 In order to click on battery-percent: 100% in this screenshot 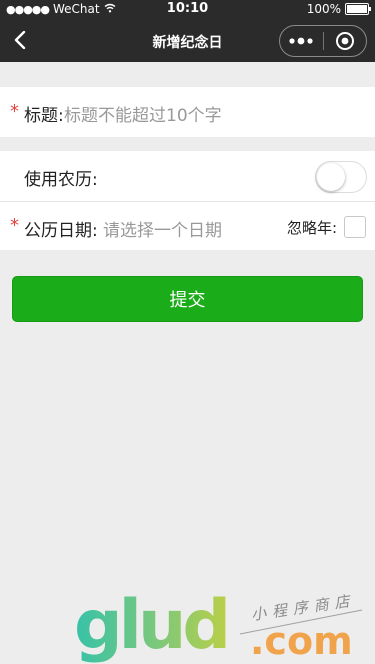, I will do `click(323, 9)`.